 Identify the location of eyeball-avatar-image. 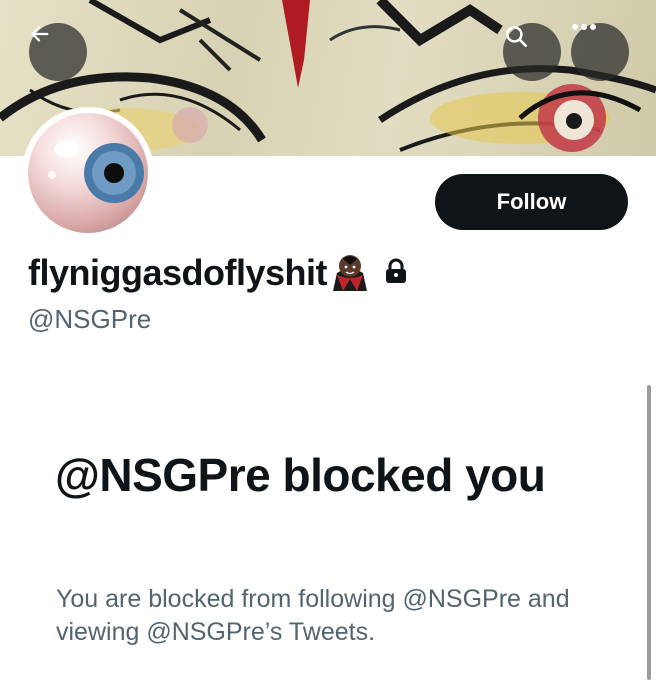
(88, 173).